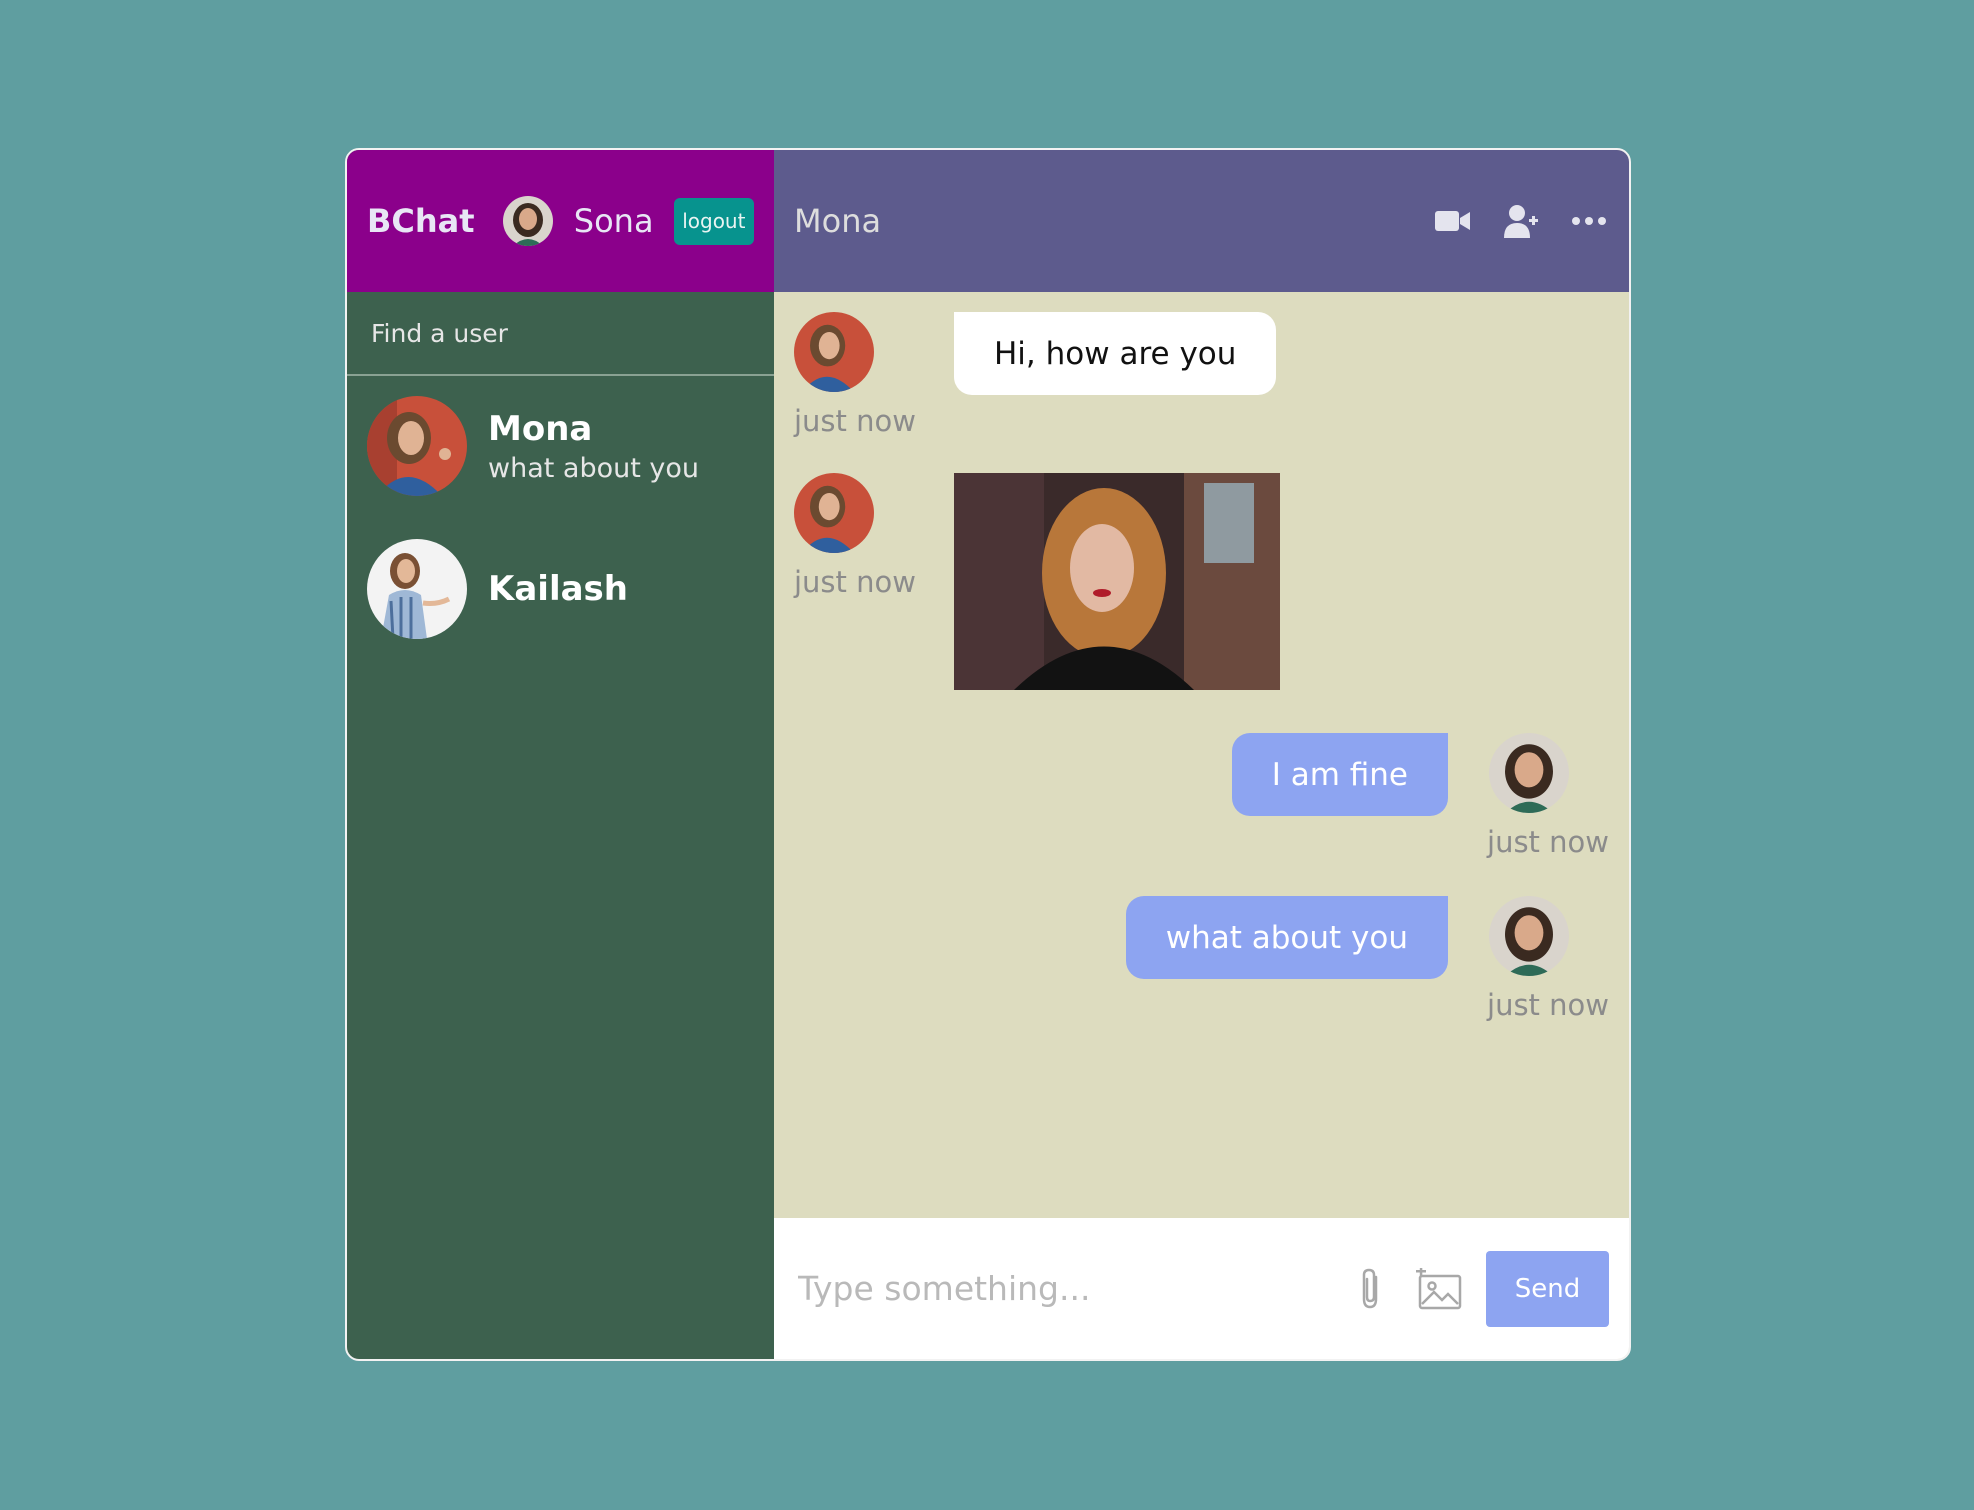  I want to click on user-text: Kailash, so click(558, 589).